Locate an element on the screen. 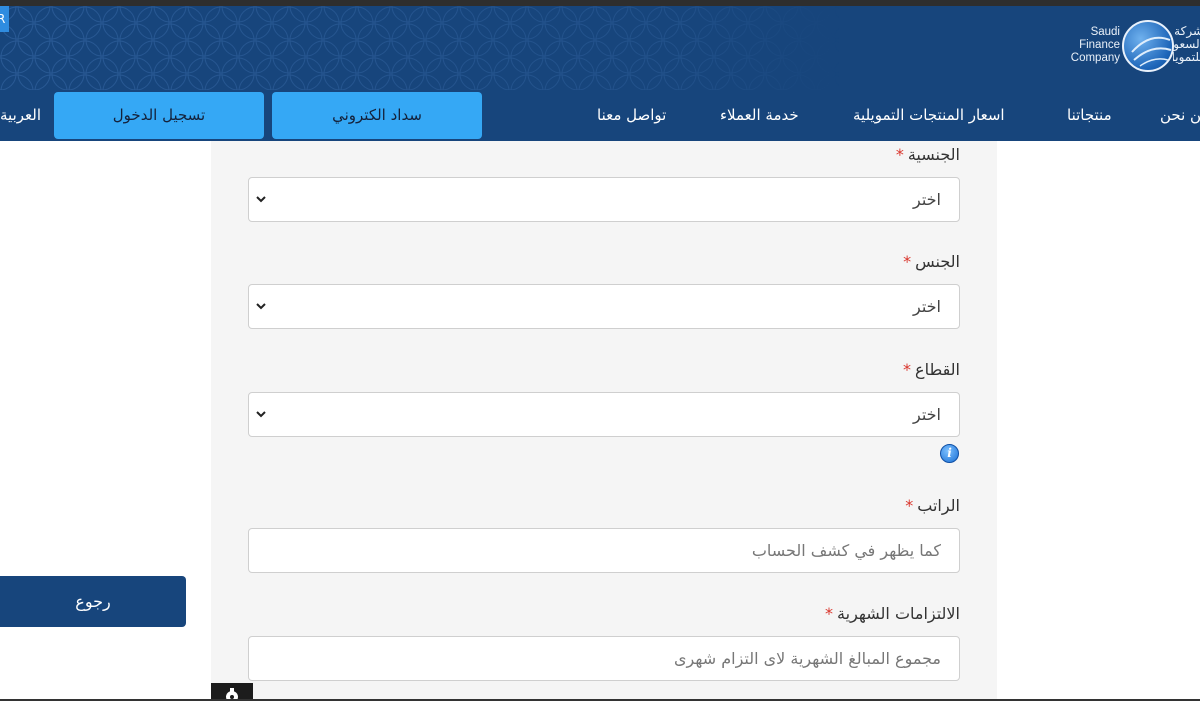 This screenshot has height=701, width=1200. nav-item-customer-service: خدمة العملاء is located at coordinates (759, 115).